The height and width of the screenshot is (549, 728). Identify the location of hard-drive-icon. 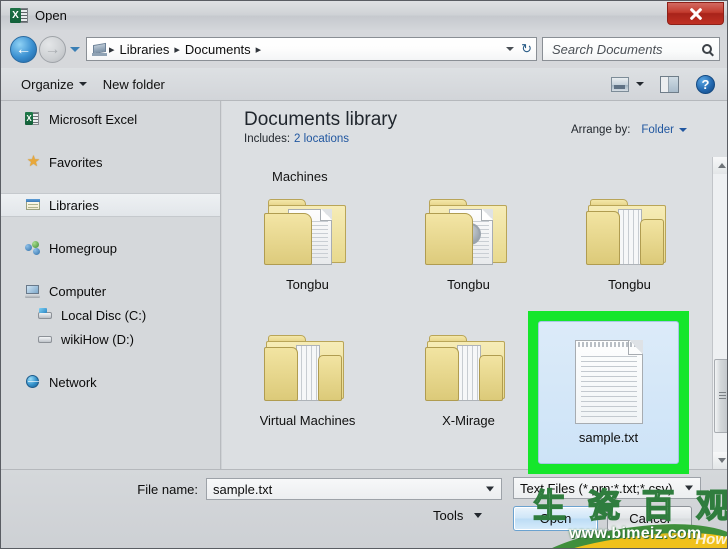
(45, 315).